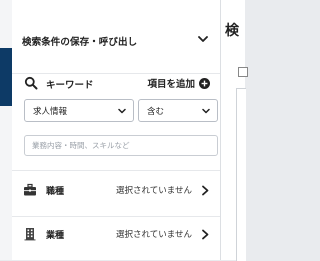 This screenshot has height=261, width=320. What do you see at coordinates (55, 192) in the screenshot?
I see `occupation-label: 職種` at bounding box center [55, 192].